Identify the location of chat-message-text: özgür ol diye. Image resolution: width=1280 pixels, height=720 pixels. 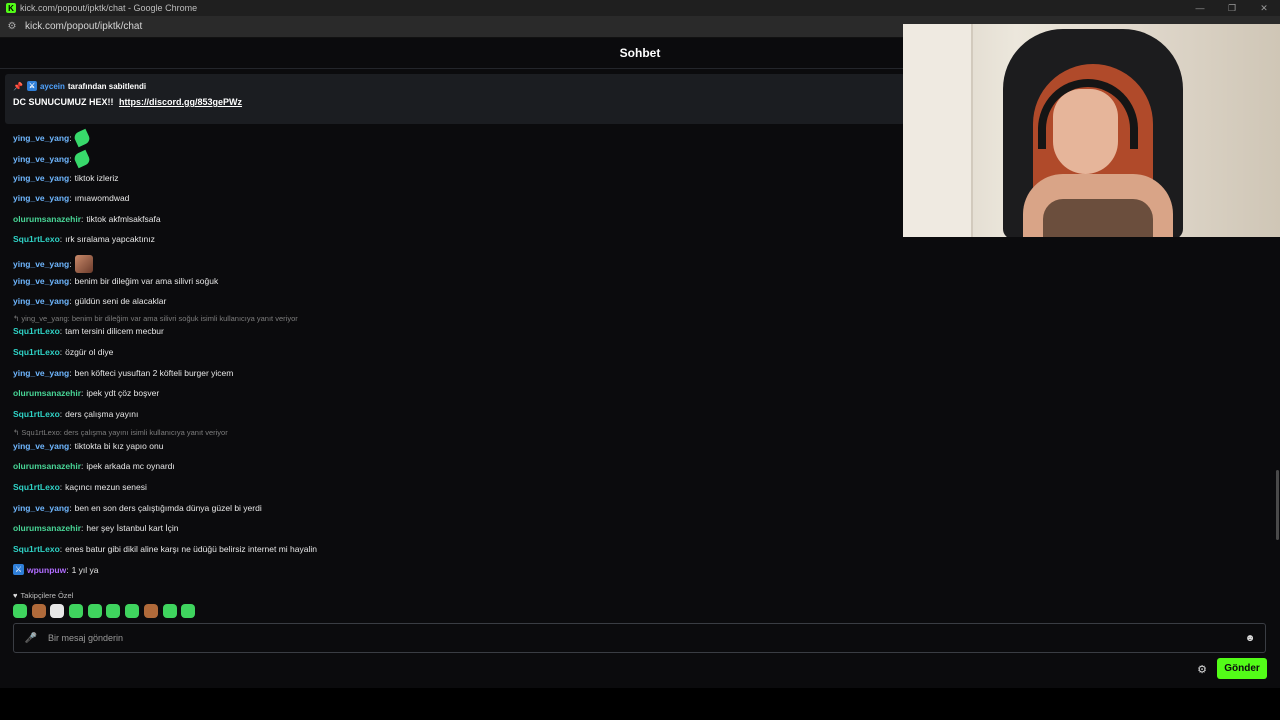
(89, 352).